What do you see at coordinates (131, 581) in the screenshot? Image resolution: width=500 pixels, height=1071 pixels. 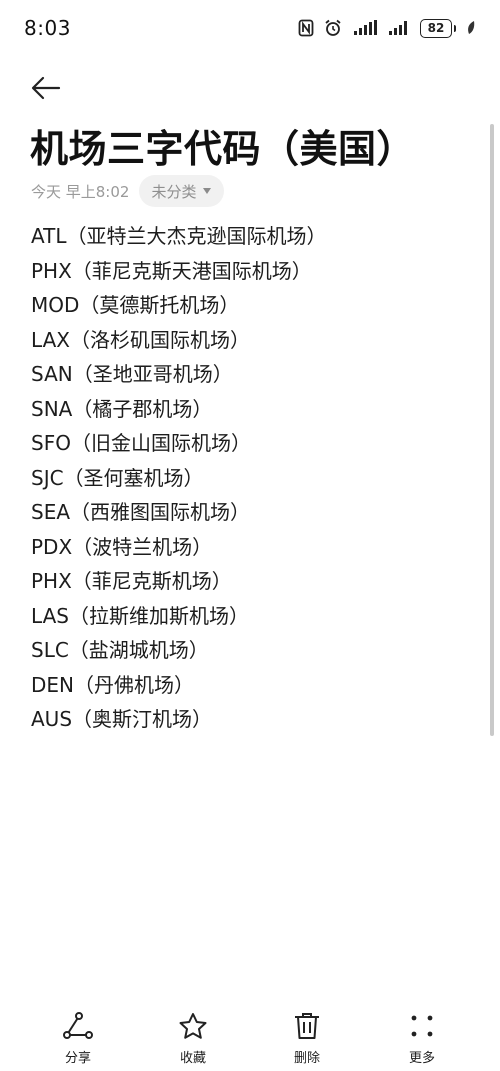 I see `note-line: PHX（菲尼克斯机场）` at bounding box center [131, 581].